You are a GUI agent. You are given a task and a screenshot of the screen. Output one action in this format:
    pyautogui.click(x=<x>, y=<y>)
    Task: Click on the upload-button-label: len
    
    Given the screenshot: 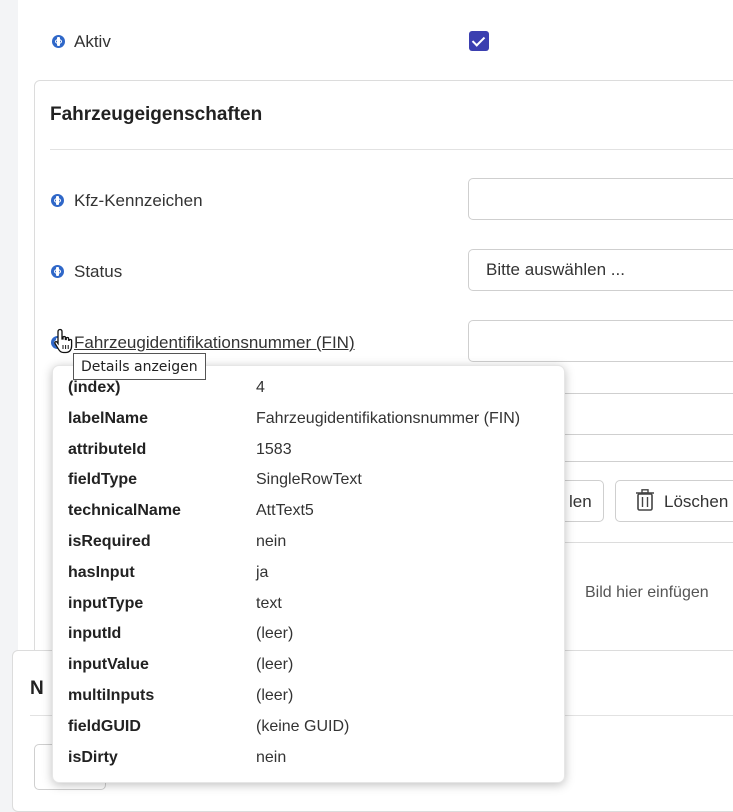 What is the action you would take?
    pyautogui.click(x=580, y=501)
    